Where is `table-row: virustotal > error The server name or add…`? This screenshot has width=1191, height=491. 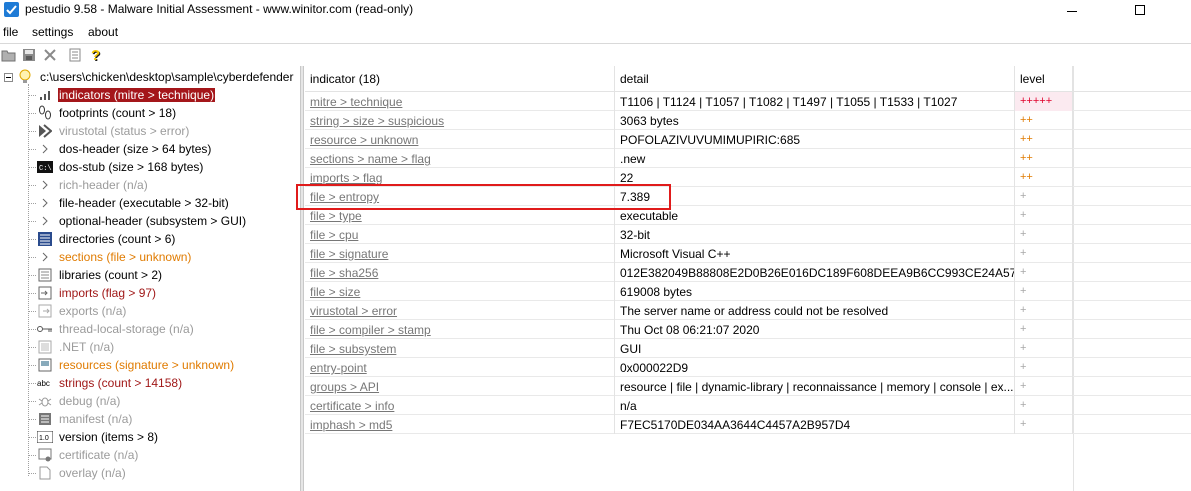 table-row: virustotal > error The server name or add… is located at coordinates (748, 310).